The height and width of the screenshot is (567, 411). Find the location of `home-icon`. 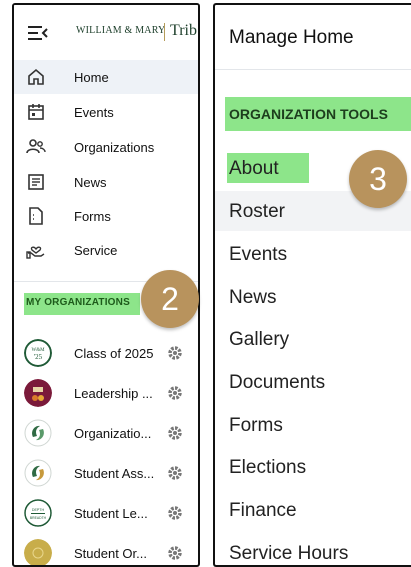

home-icon is located at coordinates (36, 76).